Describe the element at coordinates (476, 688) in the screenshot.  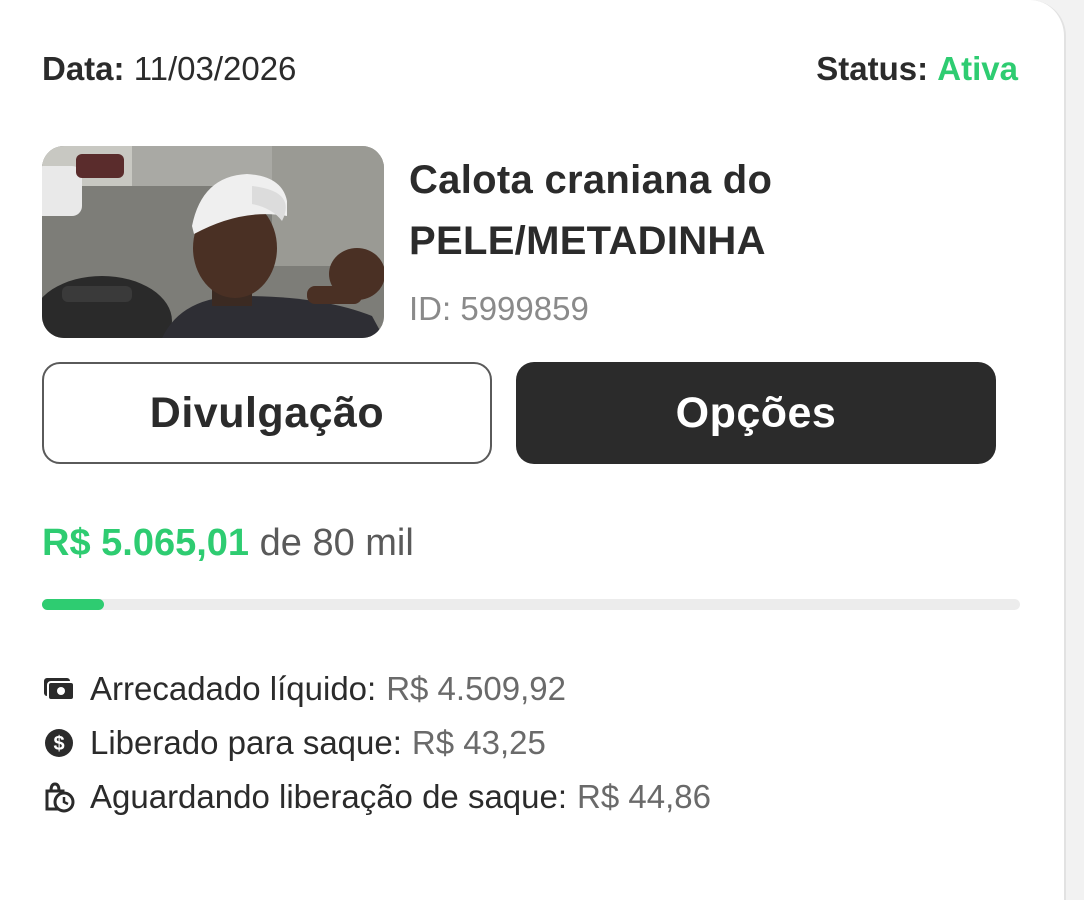
I see `stat-value: R$ 4.509,92` at that location.